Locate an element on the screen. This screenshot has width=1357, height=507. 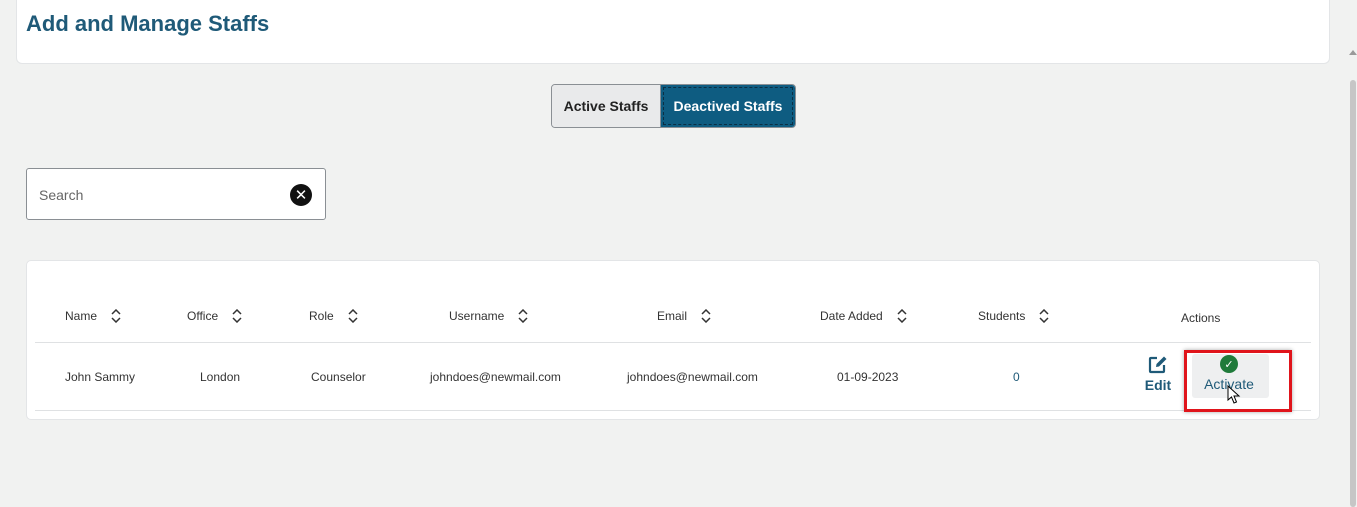
scroll-up-arrow-icon is located at coordinates (1353, 52).